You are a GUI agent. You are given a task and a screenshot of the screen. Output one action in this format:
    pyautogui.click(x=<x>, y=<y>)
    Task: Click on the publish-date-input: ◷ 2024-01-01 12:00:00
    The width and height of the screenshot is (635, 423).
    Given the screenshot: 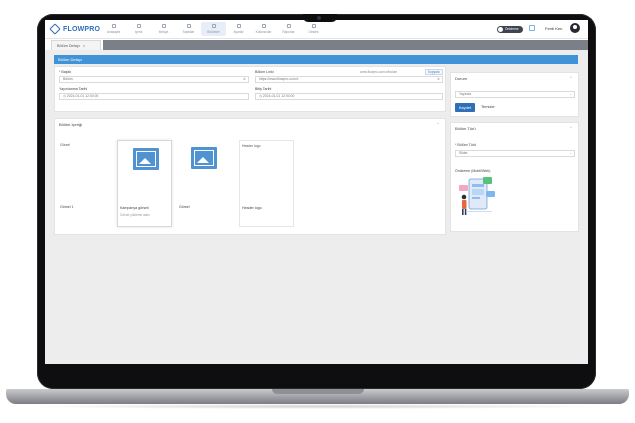 What is the action you would take?
    pyautogui.click(x=154, y=96)
    